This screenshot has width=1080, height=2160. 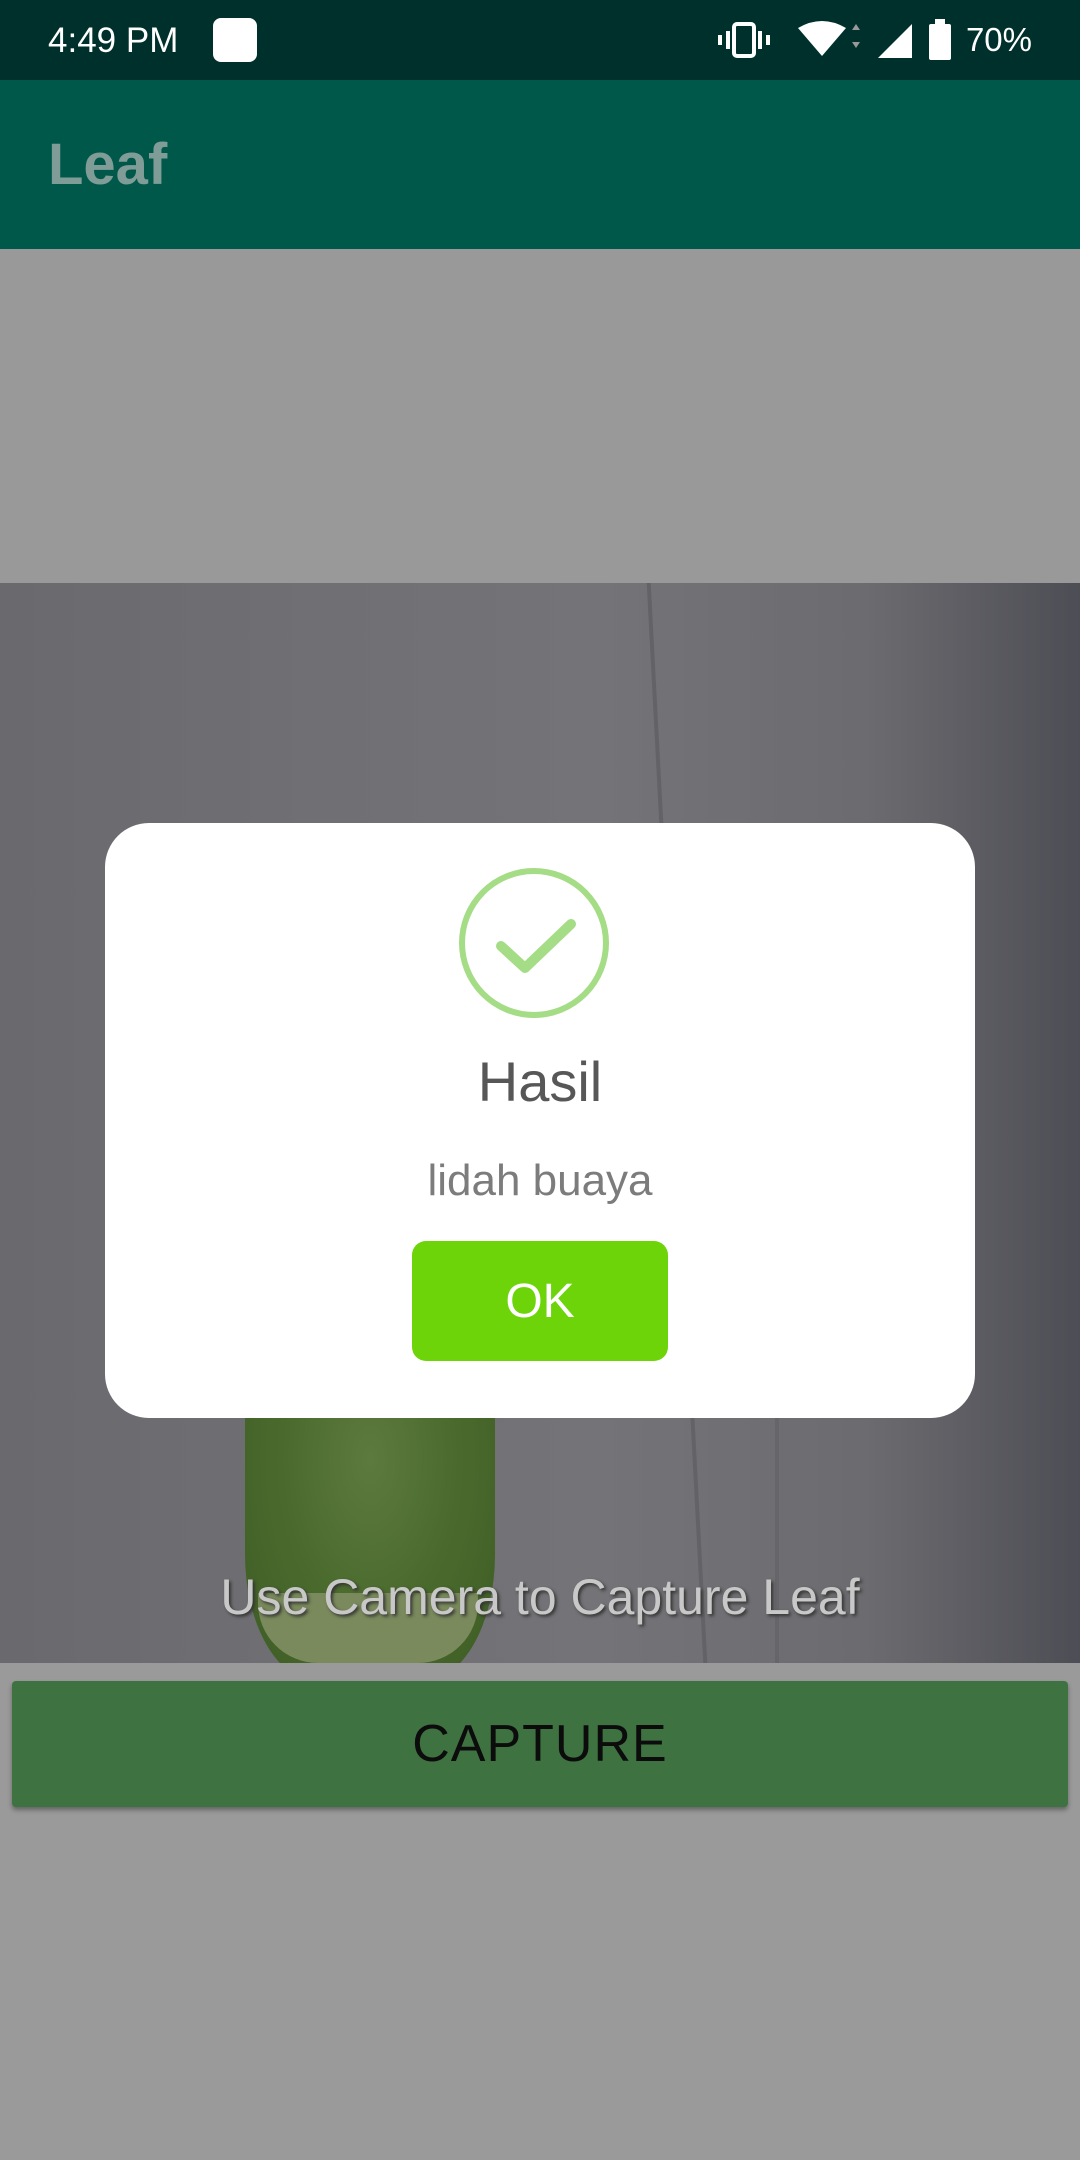 What do you see at coordinates (540, 1180) in the screenshot?
I see `dialog-result-text: lidah buaya` at bounding box center [540, 1180].